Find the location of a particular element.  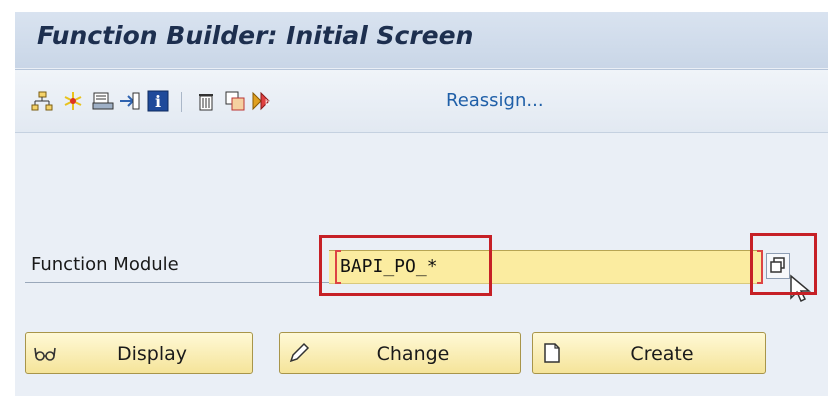

create-button: Create is located at coordinates (649, 353).